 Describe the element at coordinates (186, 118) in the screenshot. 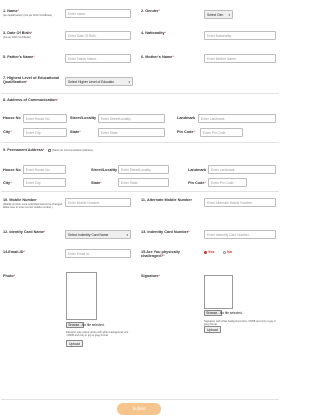

I see `comm-landmark-label-text: Landmark` at that location.